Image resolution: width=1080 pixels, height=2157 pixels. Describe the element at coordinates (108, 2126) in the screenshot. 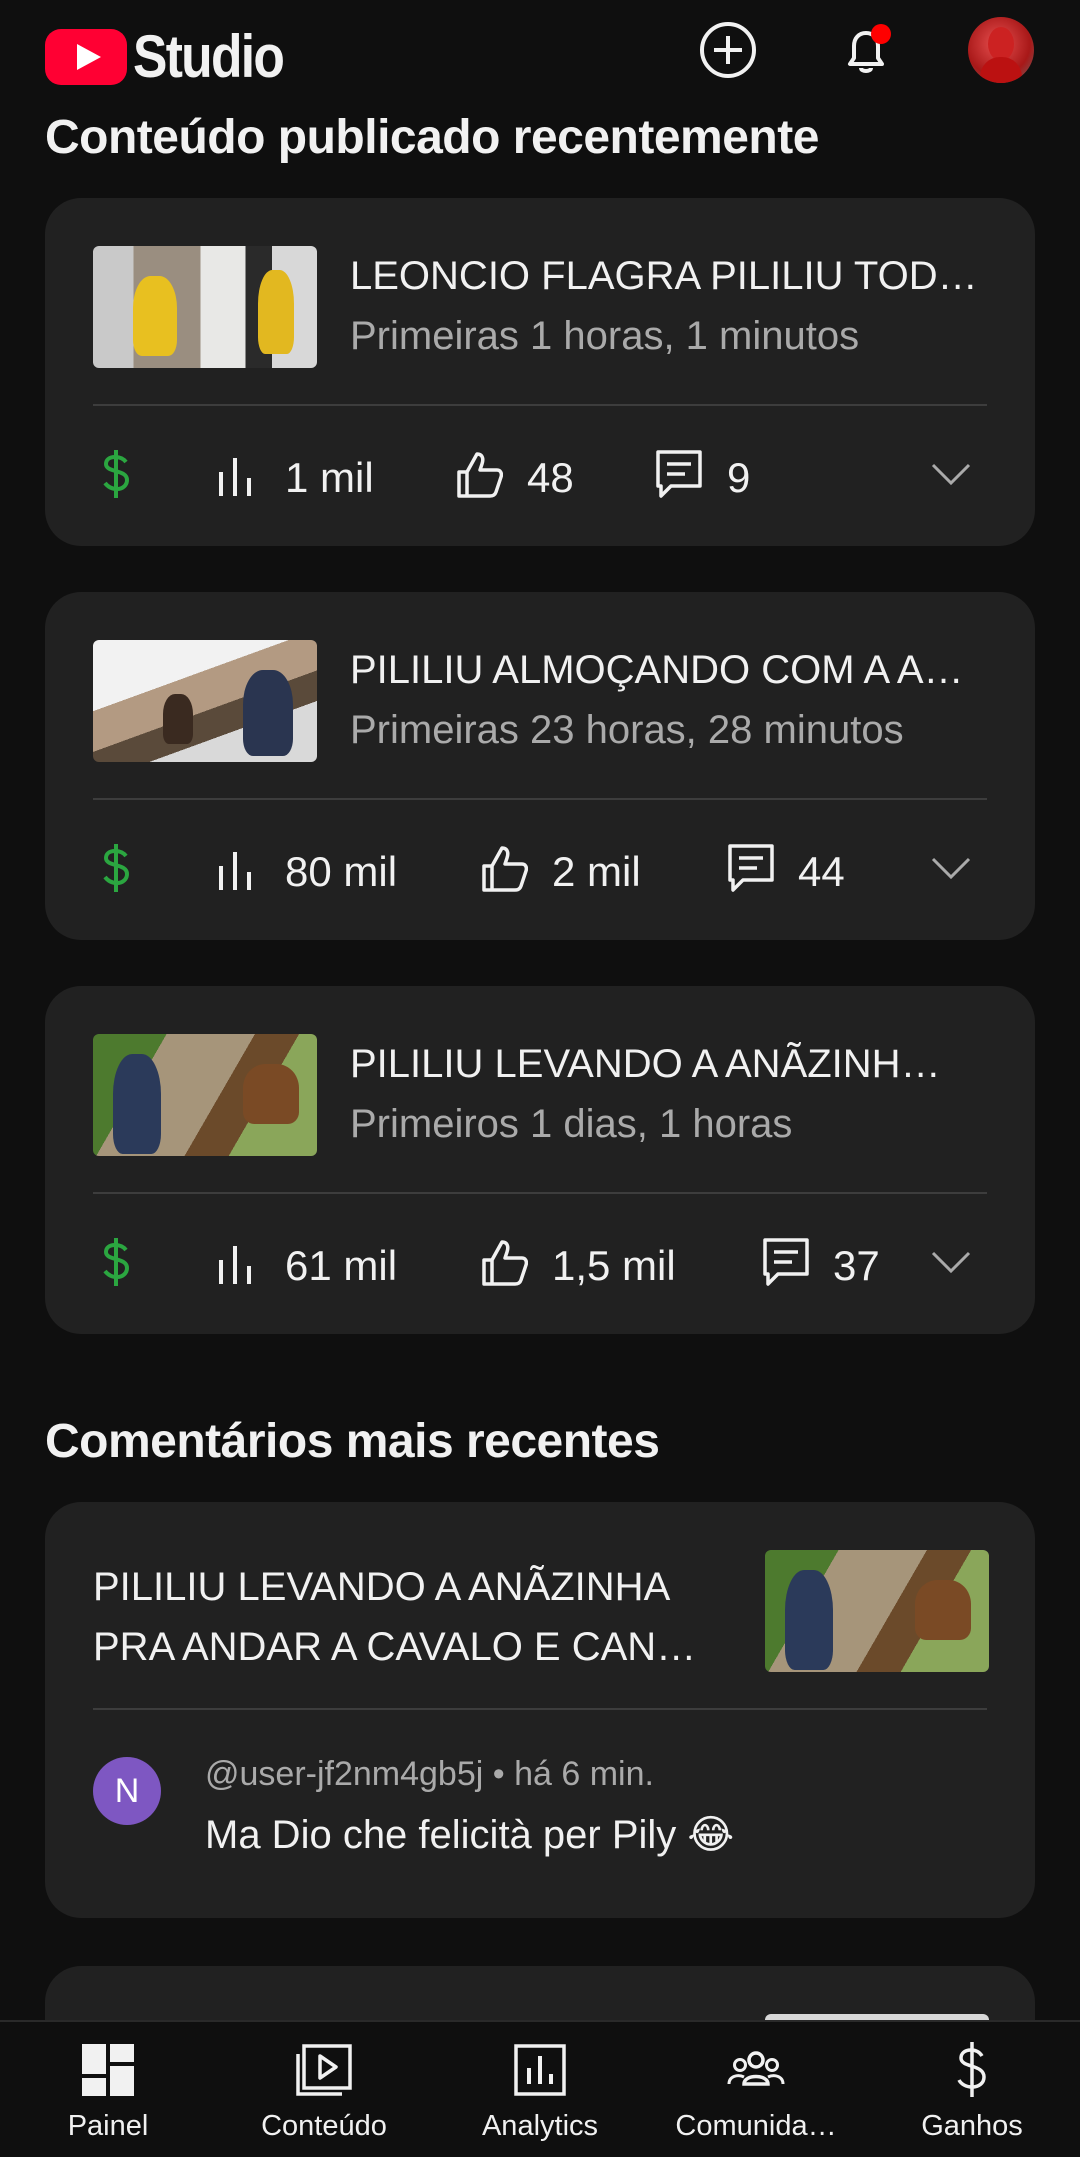

I see `nav-label: Painel` at that location.